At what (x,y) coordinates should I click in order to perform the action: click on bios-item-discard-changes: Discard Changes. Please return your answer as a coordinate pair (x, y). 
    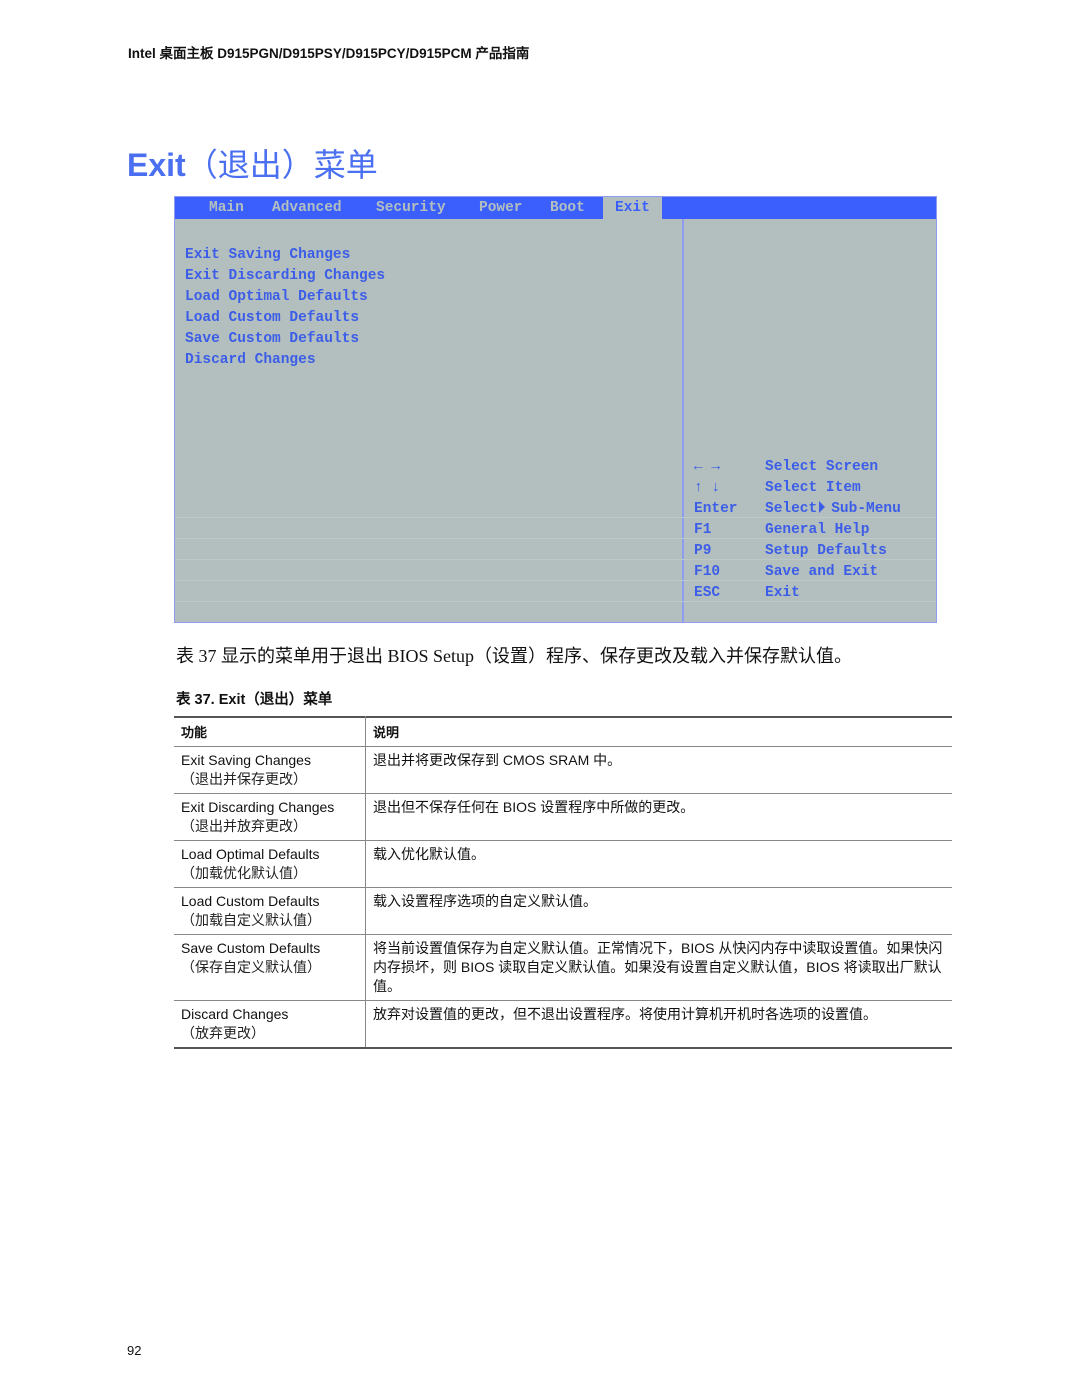
    Looking at the image, I should click on (250, 360).